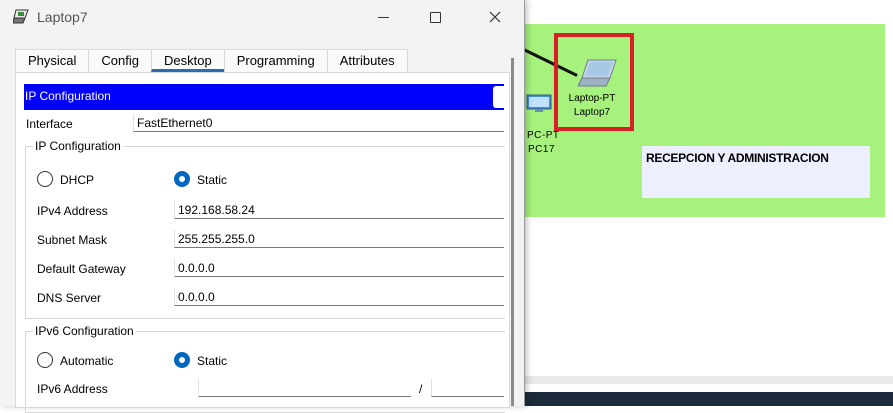 Image resolution: width=893 pixels, height=413 pixels. I want to click on maximize-icon, so click(435, 17).